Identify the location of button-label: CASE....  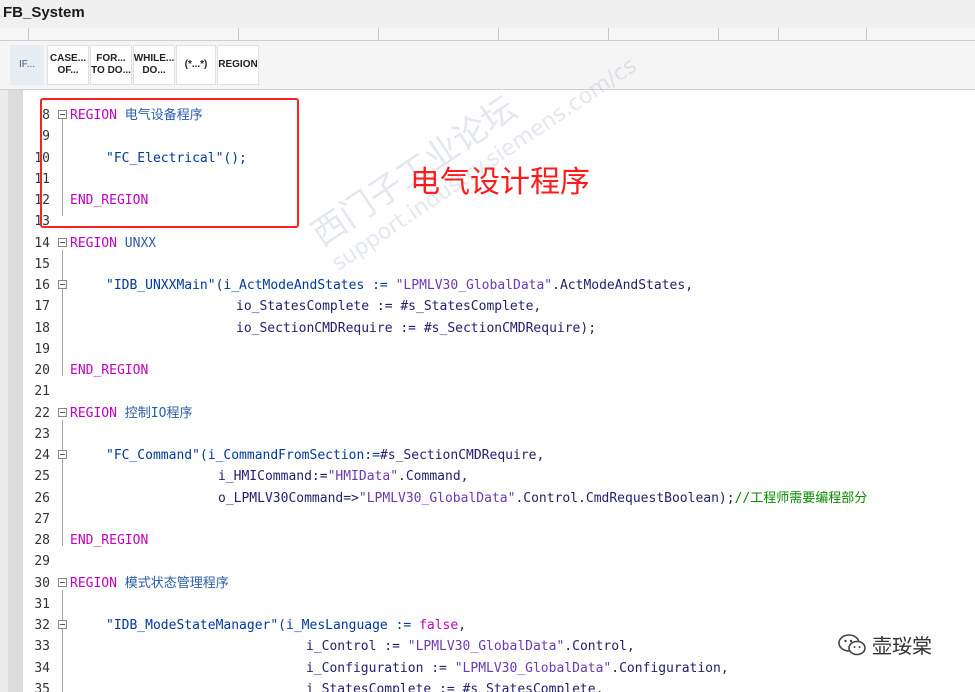
(68, 58).